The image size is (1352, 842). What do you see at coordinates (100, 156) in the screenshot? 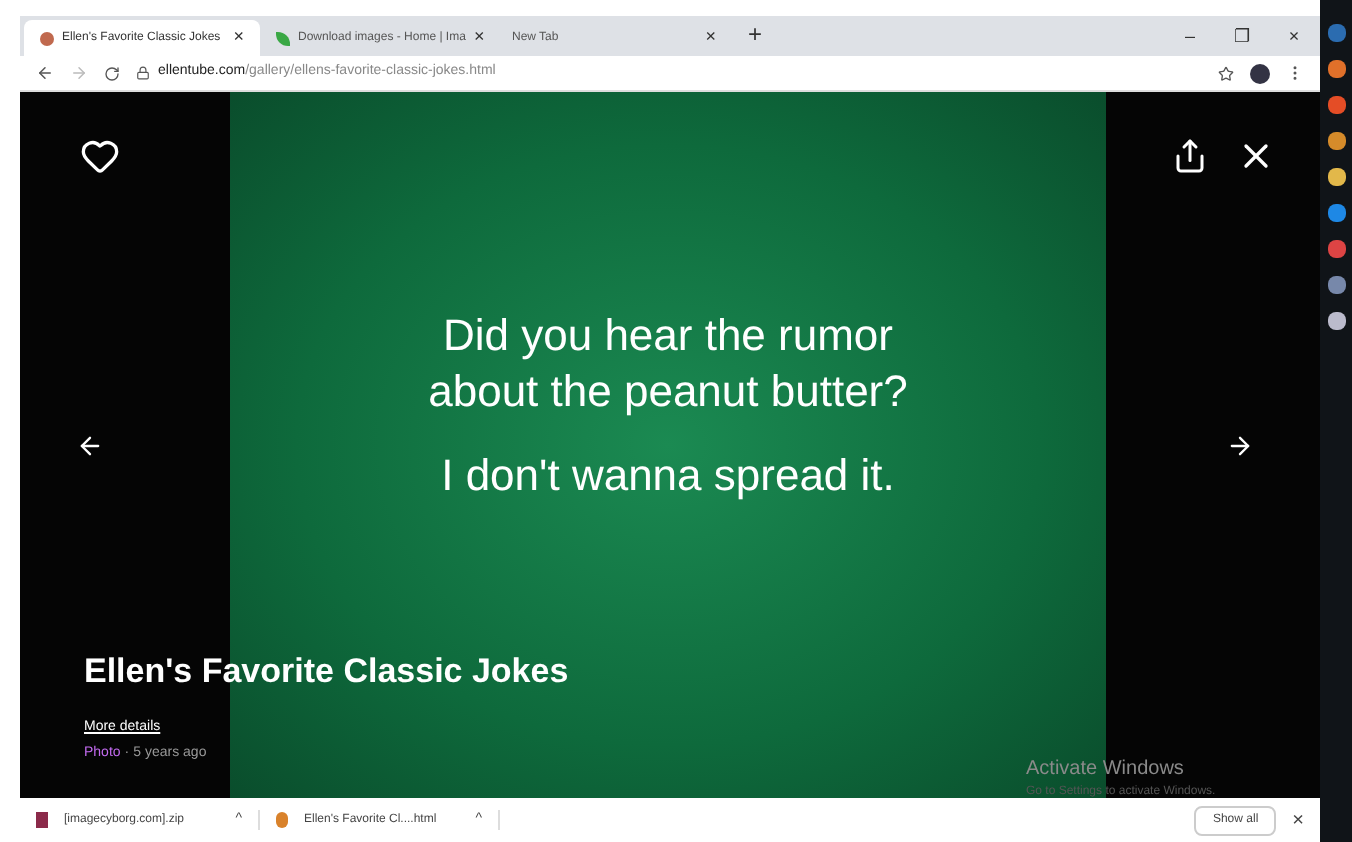
I see `favorite-heart-icon` at bounding box center [100, 156].